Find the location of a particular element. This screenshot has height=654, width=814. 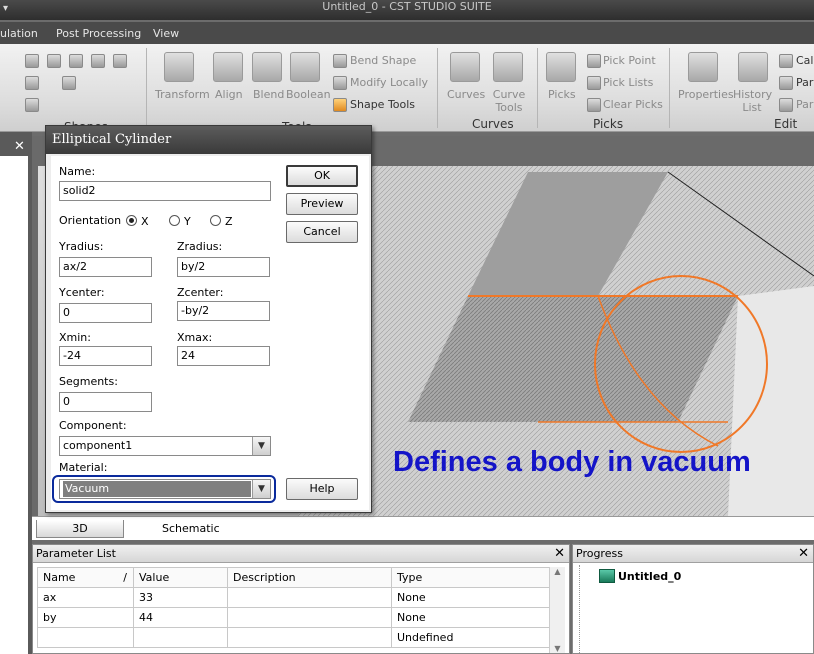

xmin-field: -24 is located at coordinates (105, 356).